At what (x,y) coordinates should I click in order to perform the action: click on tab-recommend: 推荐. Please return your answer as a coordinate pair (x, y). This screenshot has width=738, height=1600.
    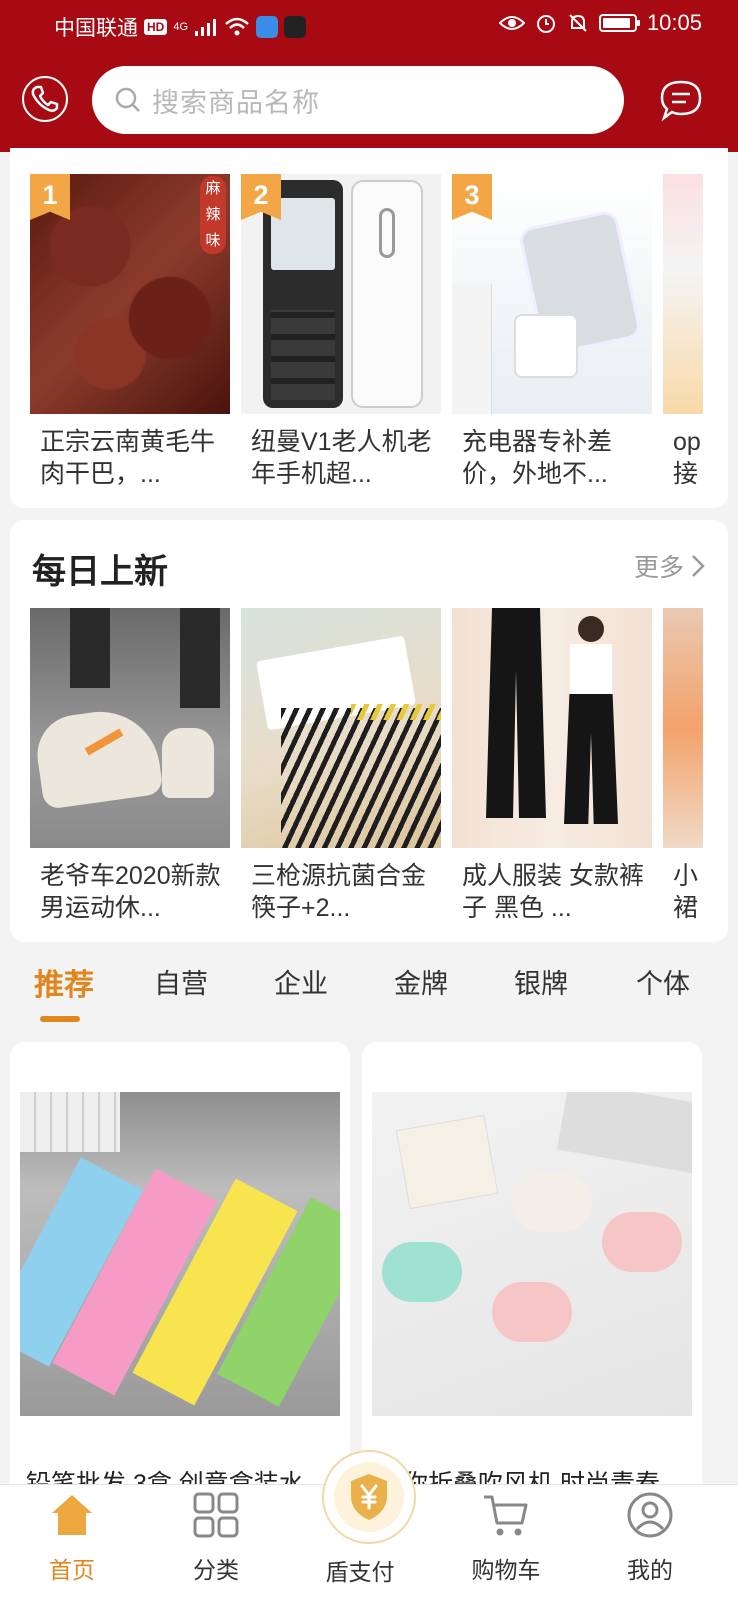
    Looking at the image, I should click on (64, 982).